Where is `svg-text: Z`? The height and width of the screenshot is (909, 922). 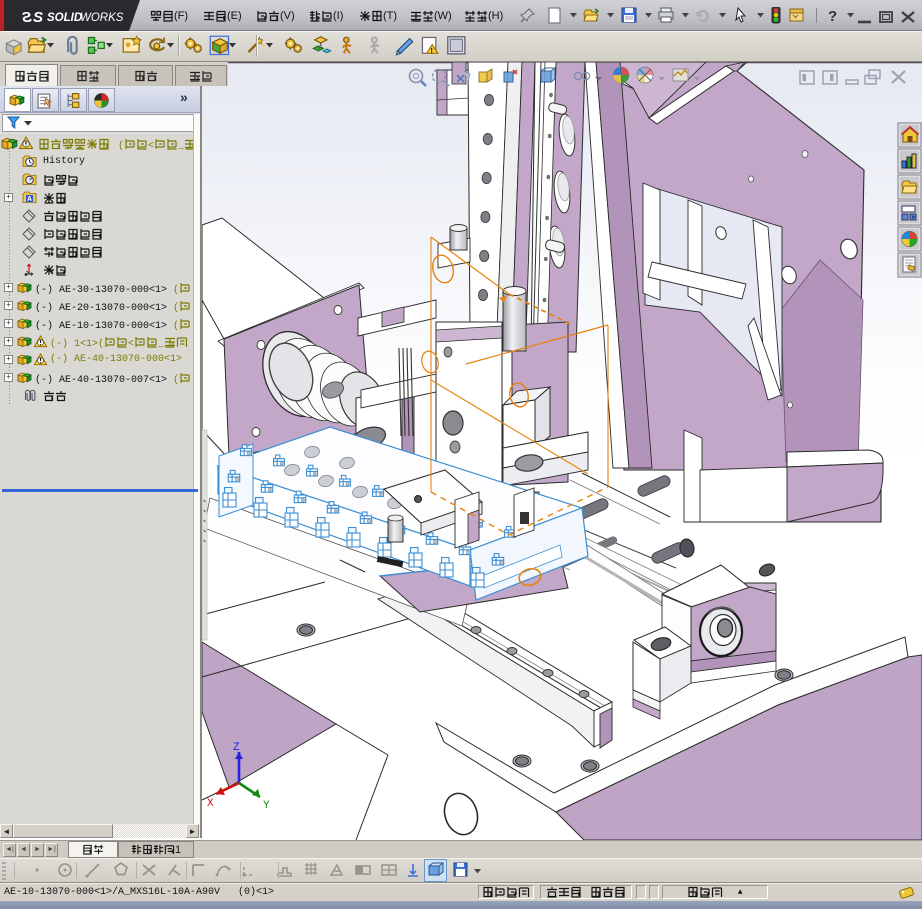
svg-text: Z is located at coordinates (236, 748).